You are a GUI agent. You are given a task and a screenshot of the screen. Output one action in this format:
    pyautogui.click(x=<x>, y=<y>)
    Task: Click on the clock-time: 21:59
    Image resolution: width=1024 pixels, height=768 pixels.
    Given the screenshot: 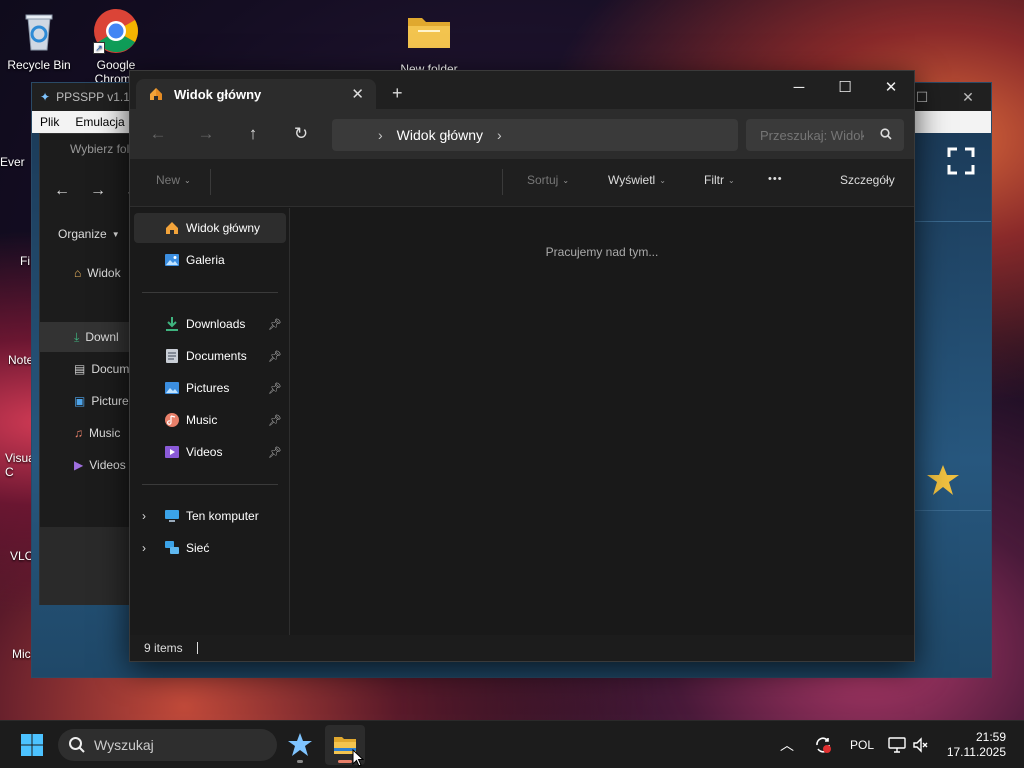 What is the action you would take?
    pyautogui.click(x=990, y=737)
    